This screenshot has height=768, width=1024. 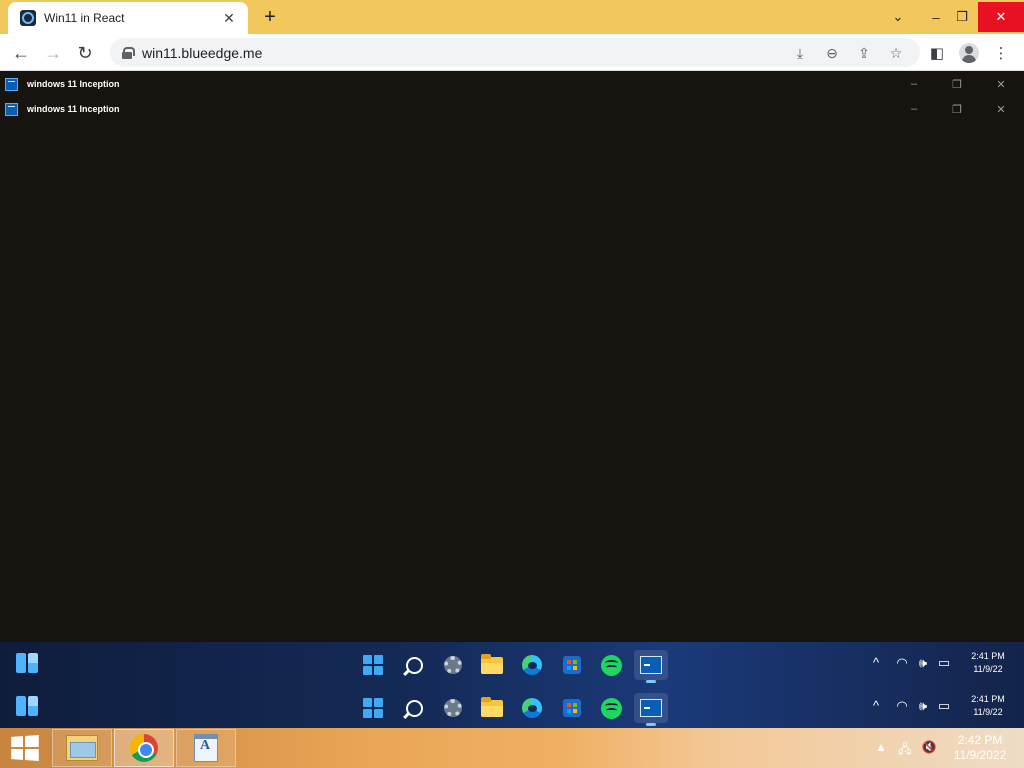 I want to click on restore-window-button: ❐, so click(x=962, y=17).